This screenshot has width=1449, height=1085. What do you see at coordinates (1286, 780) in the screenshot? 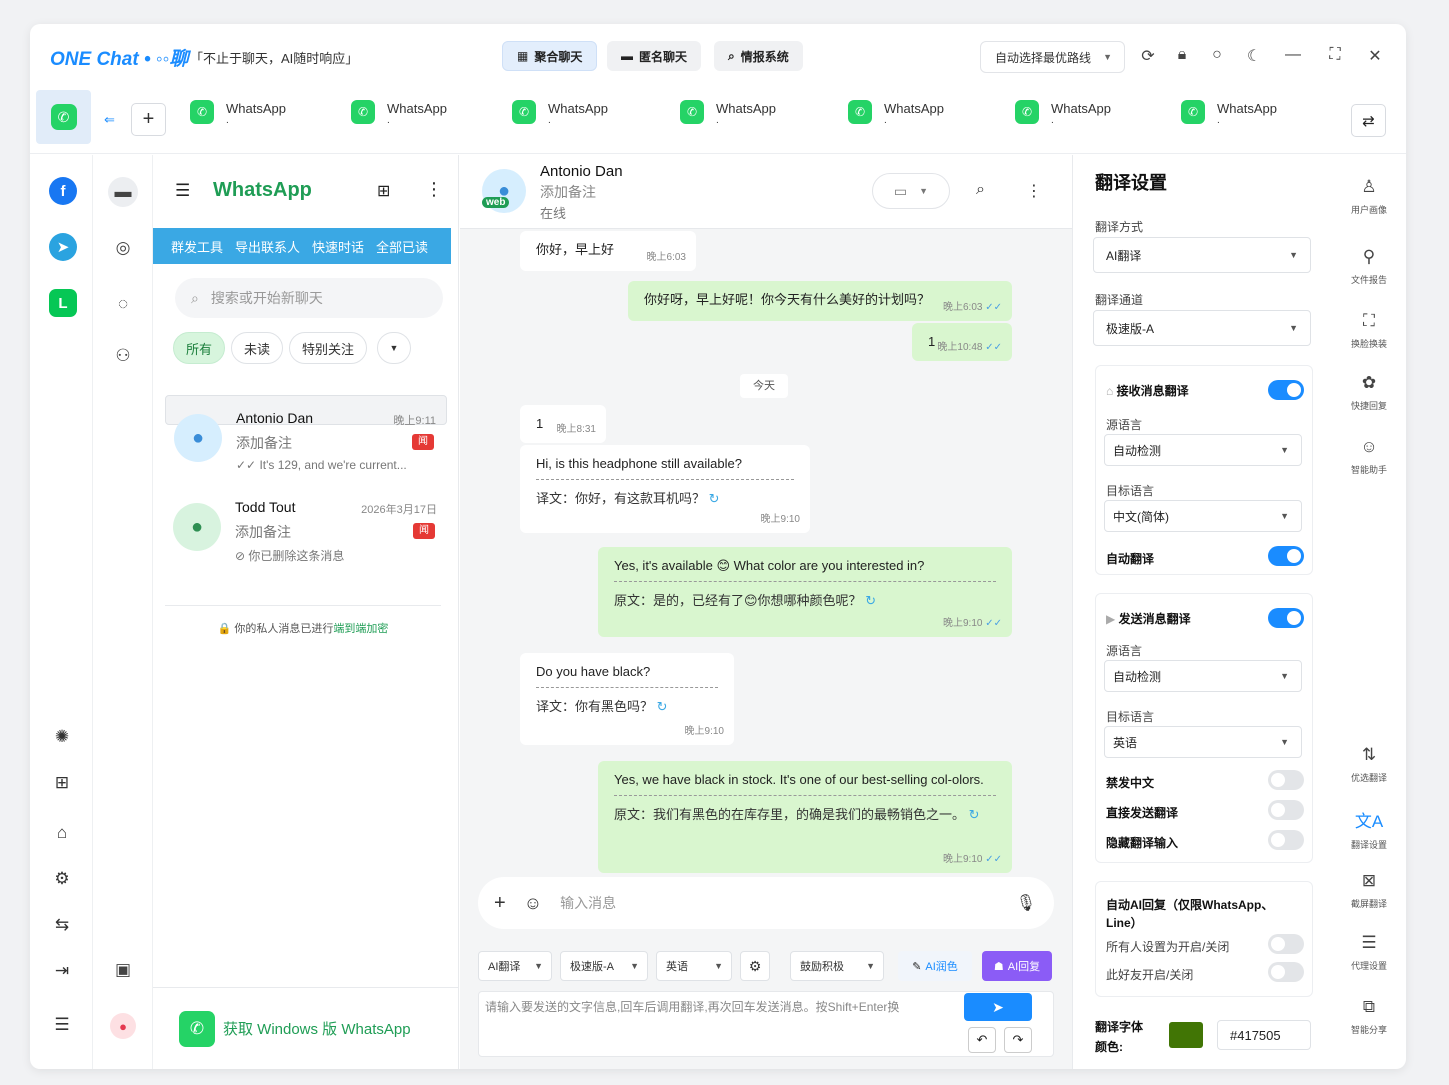
I see `ban-chinese-toggle` at bounding box center [1286, 780].